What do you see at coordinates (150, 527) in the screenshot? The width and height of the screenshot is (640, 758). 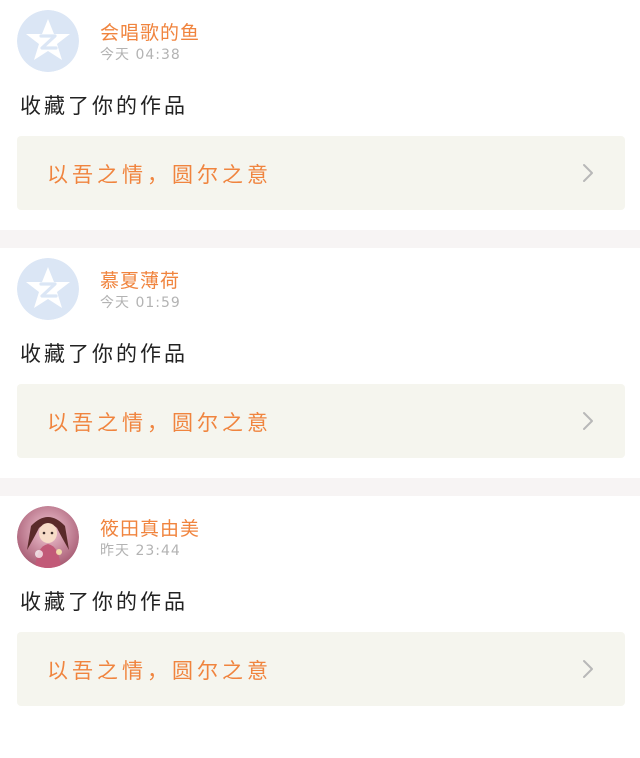 I see `user-name: 筱田真由美` at bounding box center [150, 527].